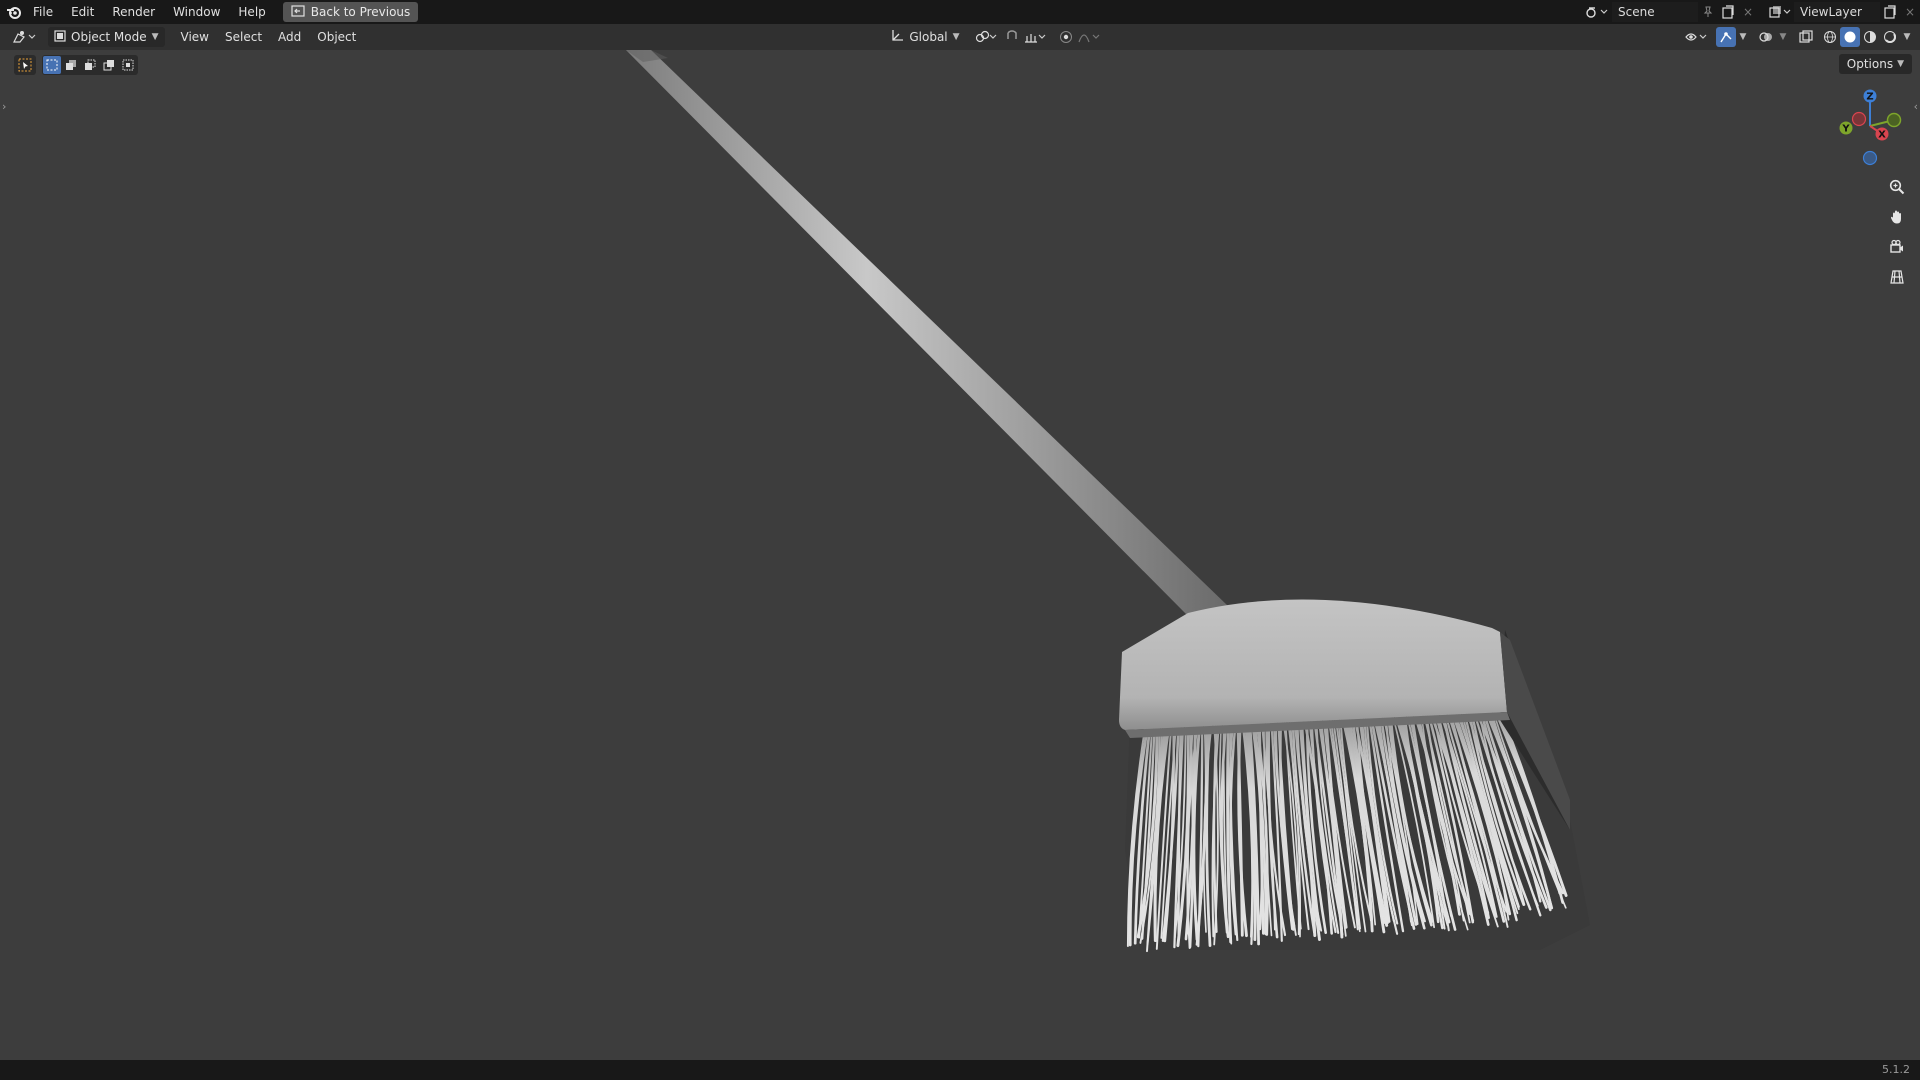  What do you see at coordinates (1728, 12) in the screenshot?
I see `new-scene-icon` at bounding box center [1728, 12].